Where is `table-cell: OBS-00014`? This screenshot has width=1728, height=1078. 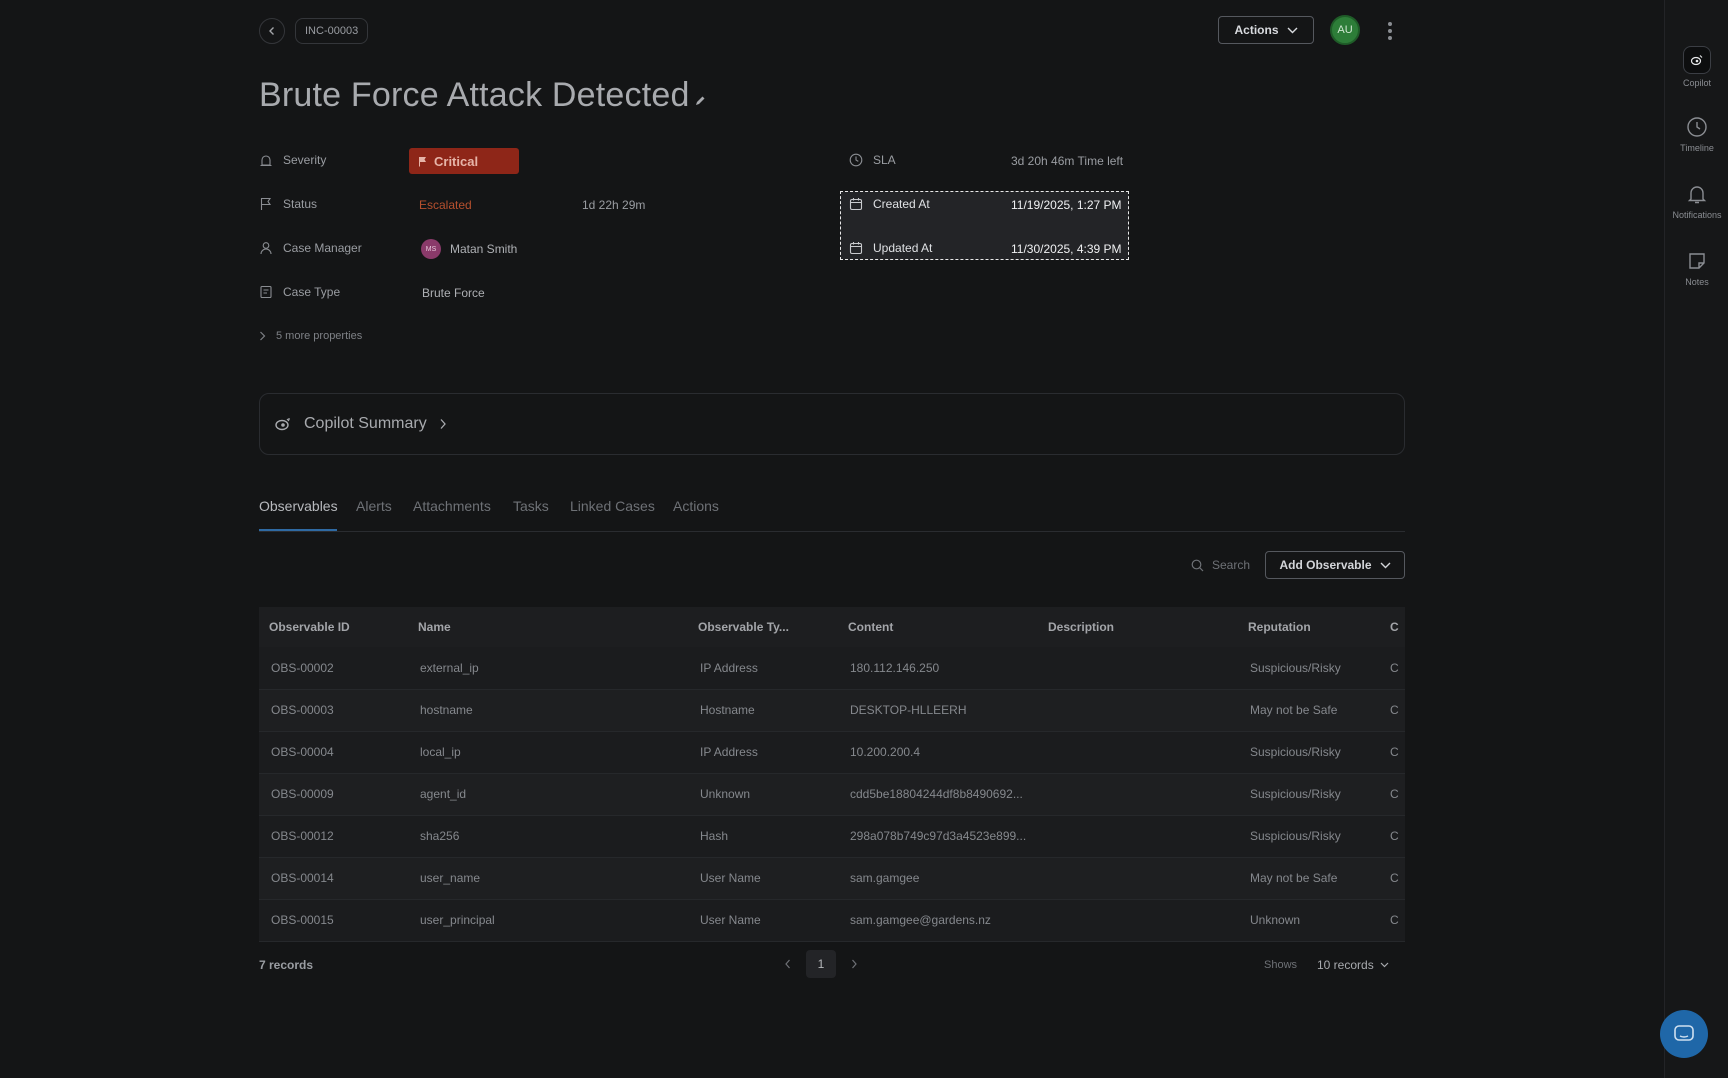 table-cell: OBS-00014 is located at coordinates (302, 878).